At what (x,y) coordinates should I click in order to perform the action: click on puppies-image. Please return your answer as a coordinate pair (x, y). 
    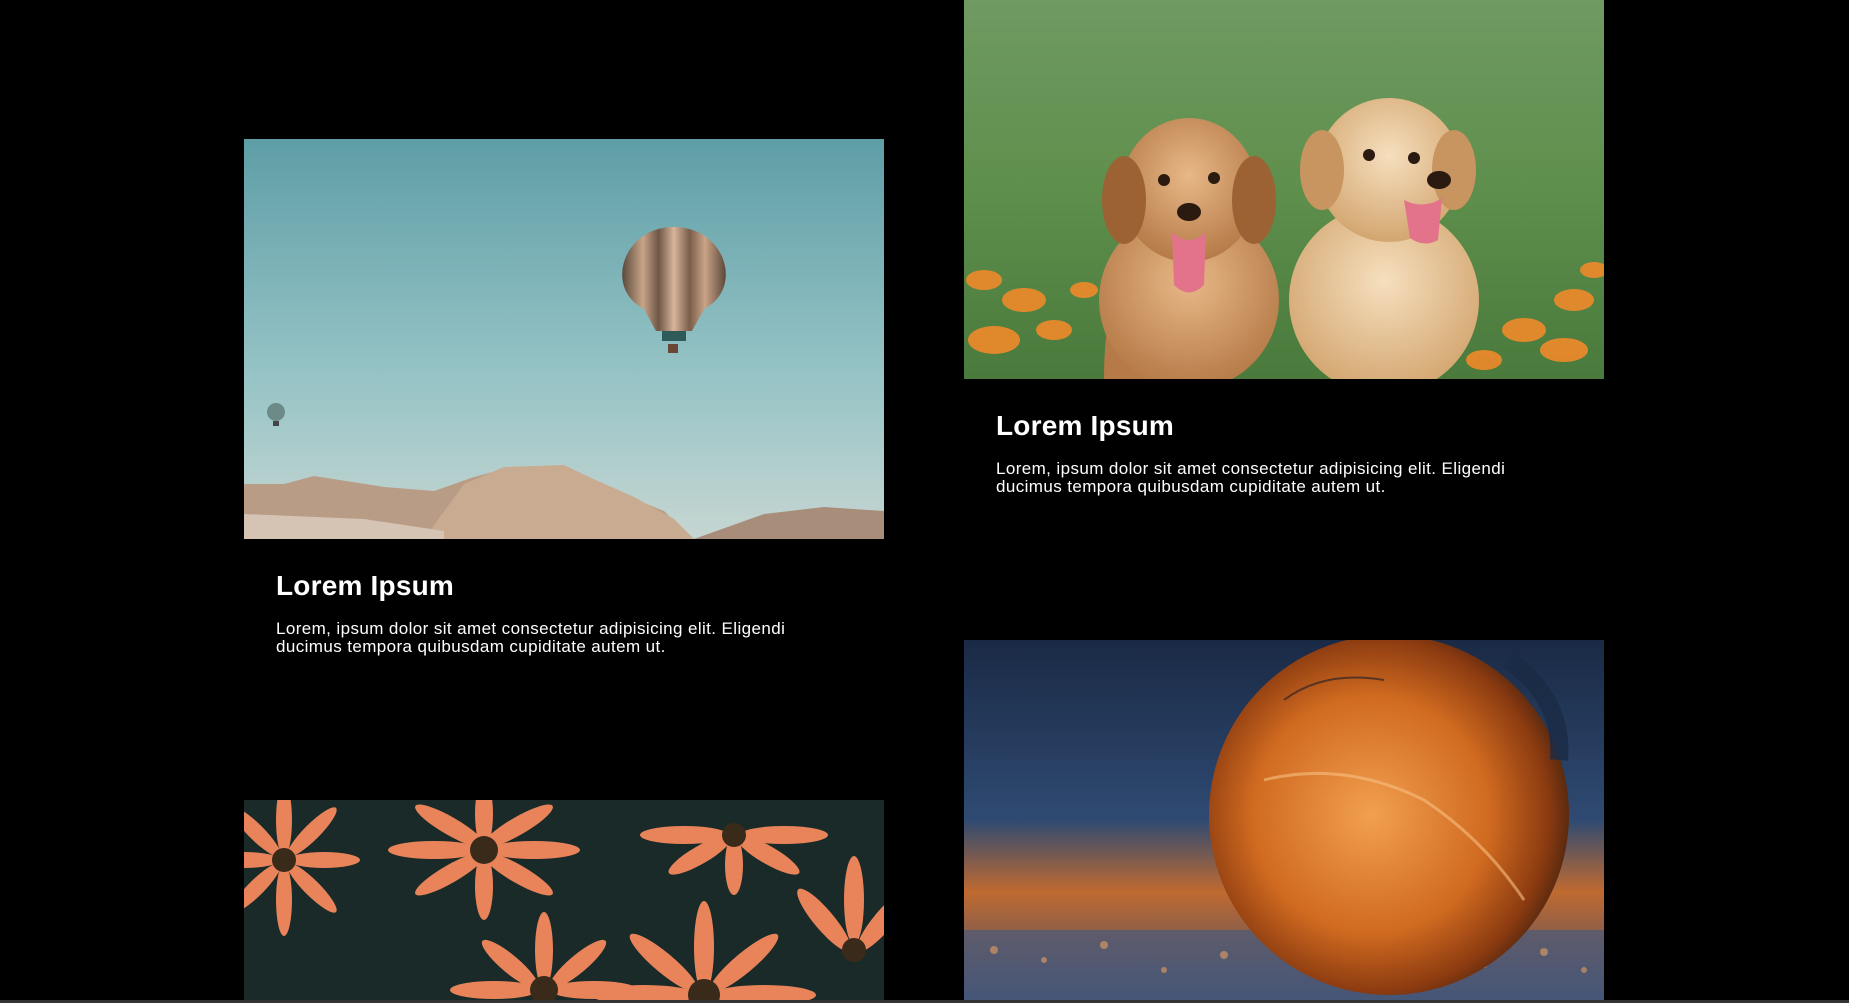
    Looking at the image, I should click on (1284, 189).